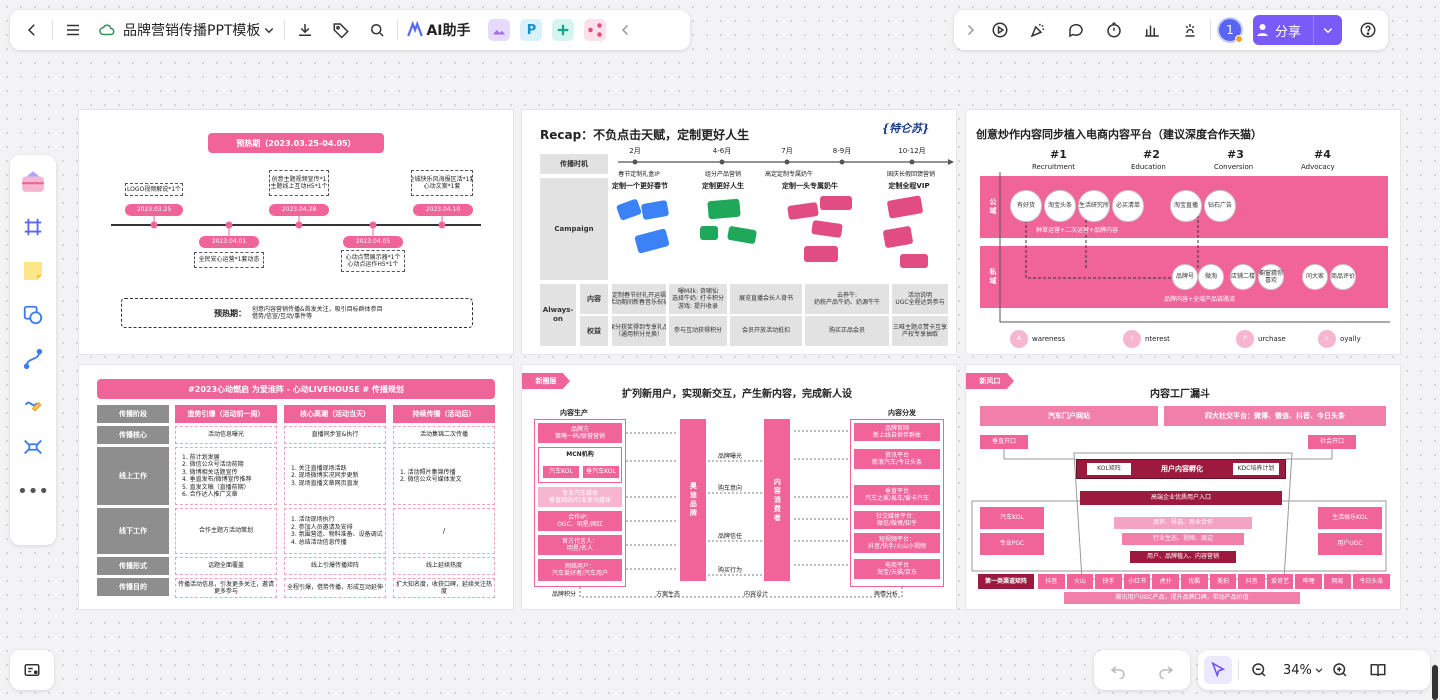  What do you see at coordinates (1146, 339) in the screenshot?
I see `slide3-aipl-i: I nterest` at bounding box center [1146, 339].